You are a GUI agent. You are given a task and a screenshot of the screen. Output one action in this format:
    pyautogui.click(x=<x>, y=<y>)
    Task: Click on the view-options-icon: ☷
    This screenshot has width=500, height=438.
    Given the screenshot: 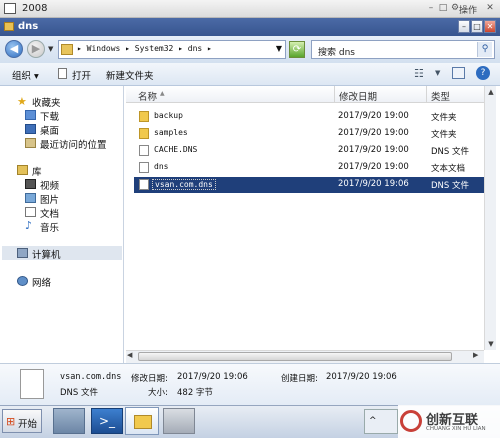 What is the action you would take?
    pyautogui.click(x=419, y=73)
    